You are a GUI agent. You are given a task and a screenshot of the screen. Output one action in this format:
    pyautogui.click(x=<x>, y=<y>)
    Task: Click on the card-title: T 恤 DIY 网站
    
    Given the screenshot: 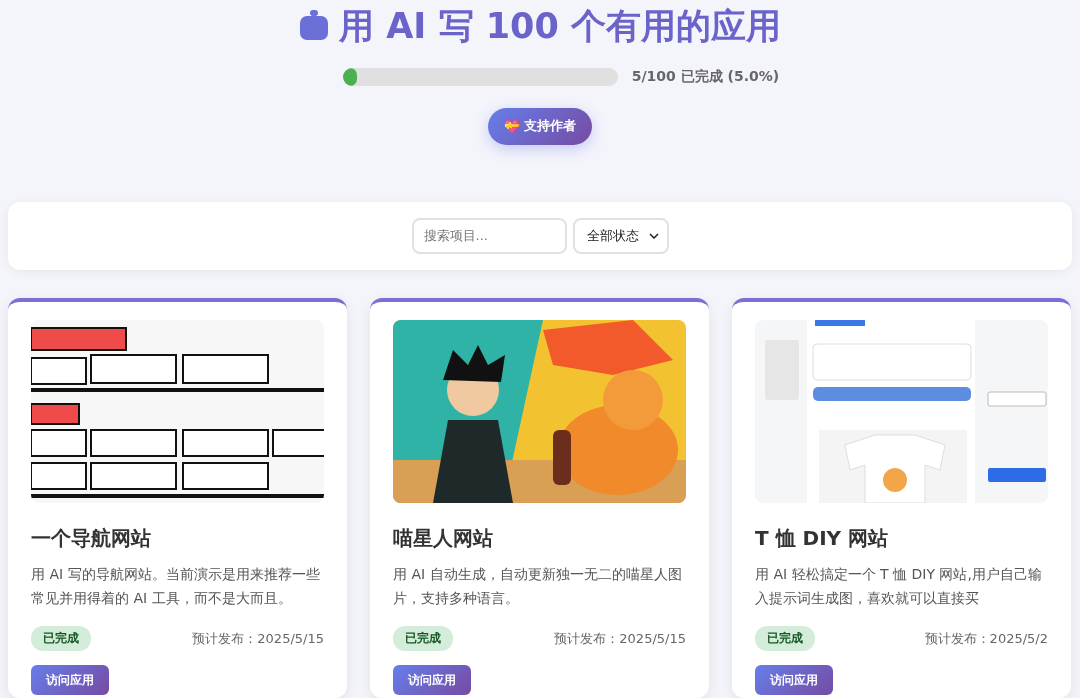 What is the action you would take?
    pyautogui.click(x=822, y=538)
    